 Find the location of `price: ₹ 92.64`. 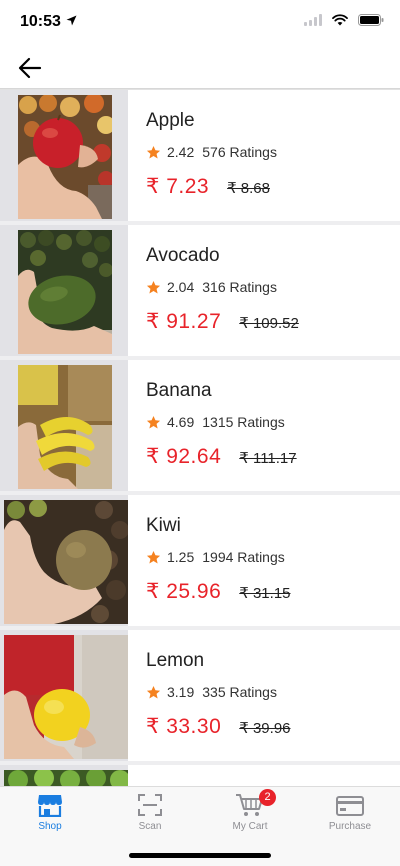

price: ₹ 92.64 is located at coordinates (184, 456).